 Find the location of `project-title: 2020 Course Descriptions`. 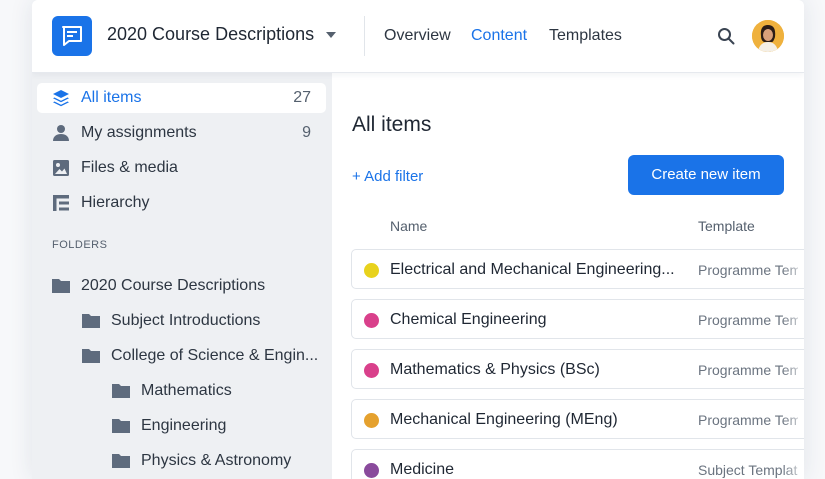

project-title: 2020 Course Descriptions is located at coordinates (210, 34).